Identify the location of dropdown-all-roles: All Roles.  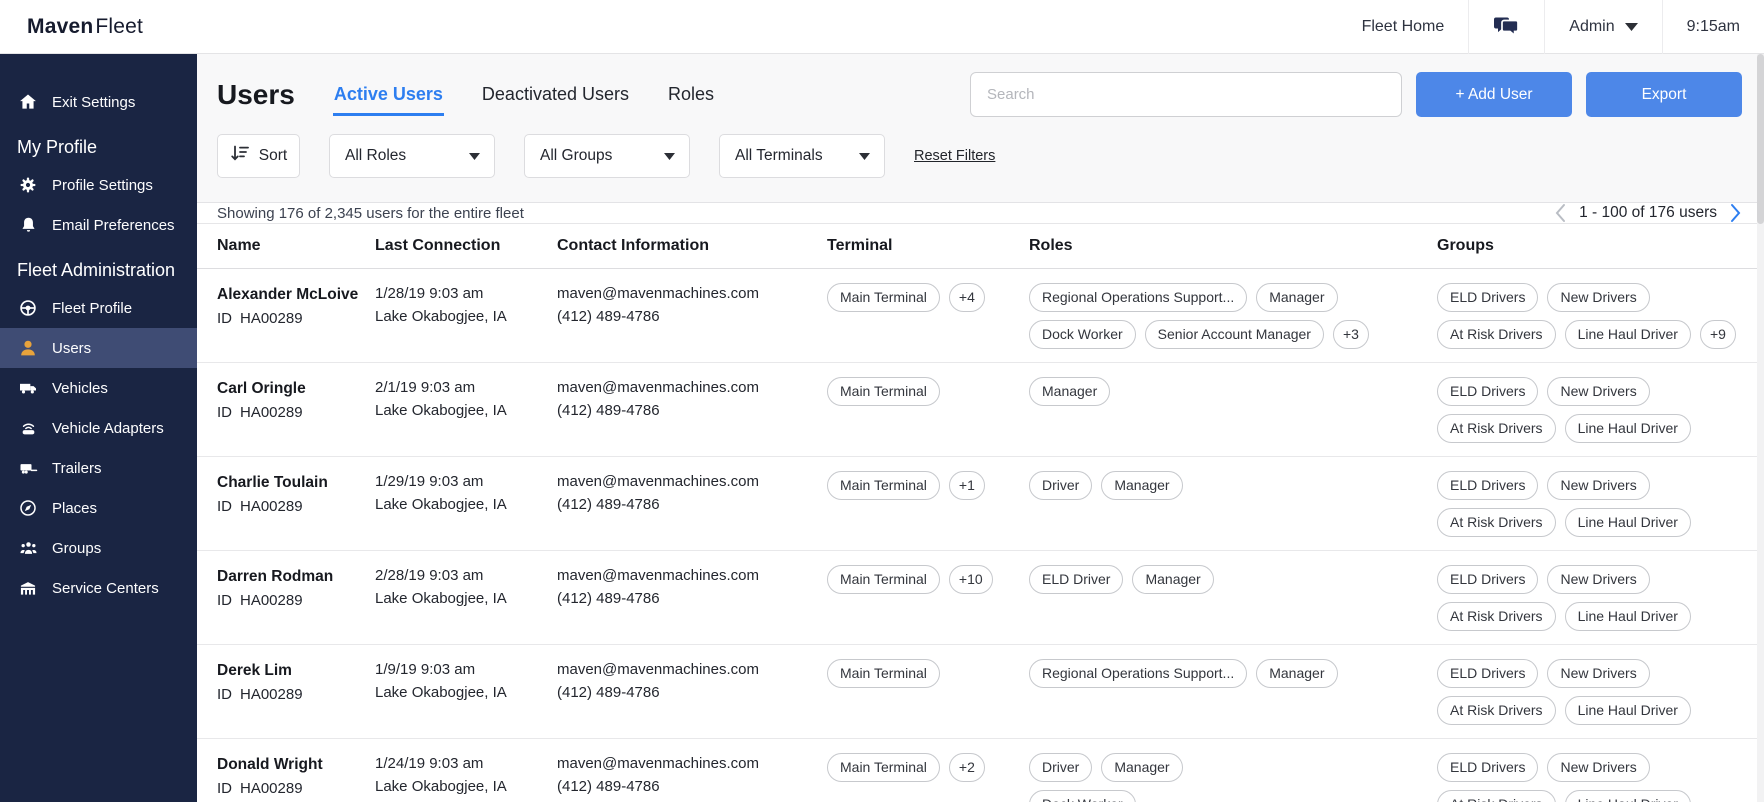
(412, 156).